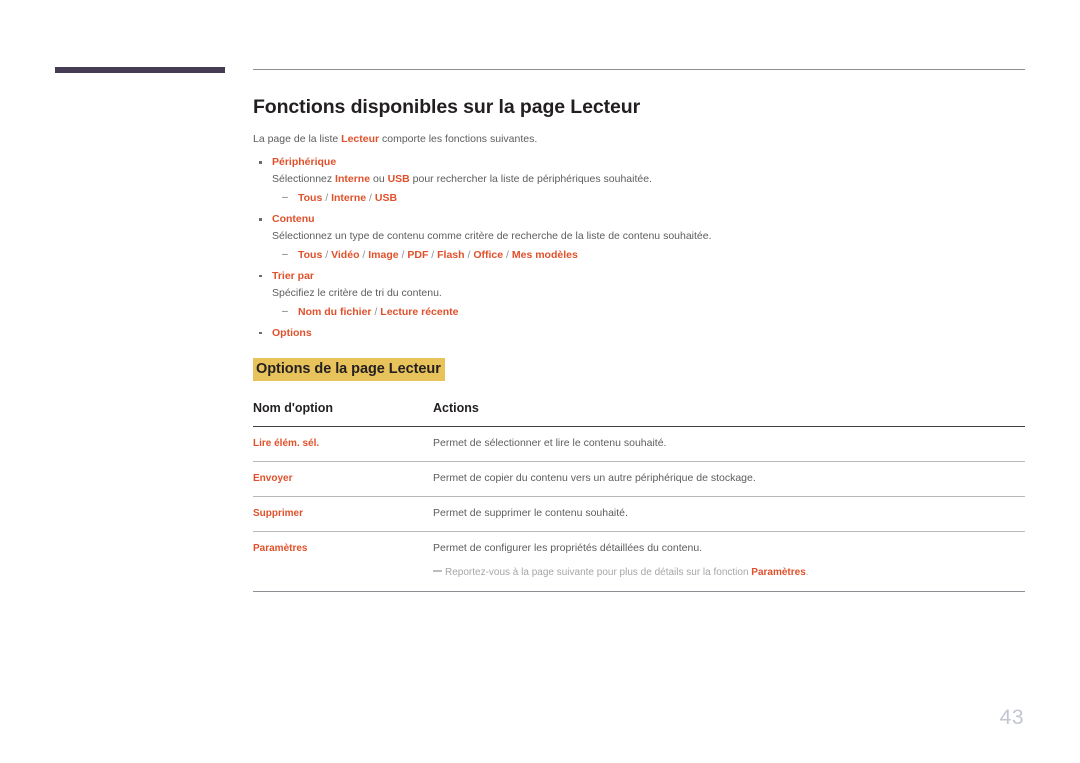 The height and width of the screenshot is (763, 1080). I want to click on table-cell-name: Envoyer, so click(343, 479).